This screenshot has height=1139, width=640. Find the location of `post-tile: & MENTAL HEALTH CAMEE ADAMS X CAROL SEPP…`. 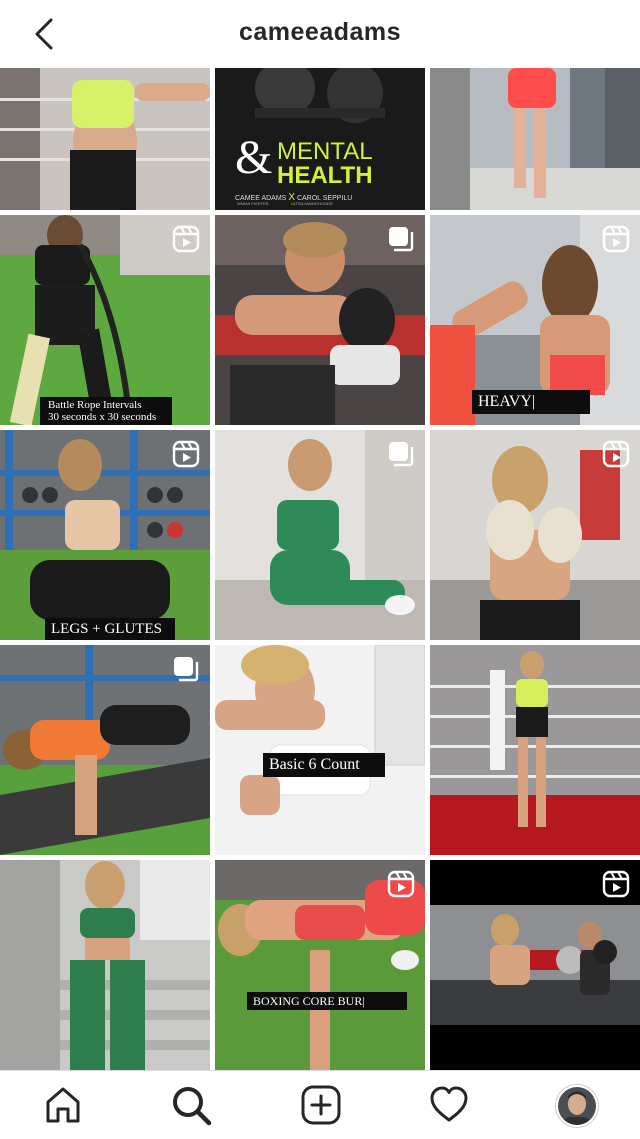

post-tile: & MENTAL HEALTH CAMEE ADAMS X CAROL SEPP… is located at coordinates (320, 139).